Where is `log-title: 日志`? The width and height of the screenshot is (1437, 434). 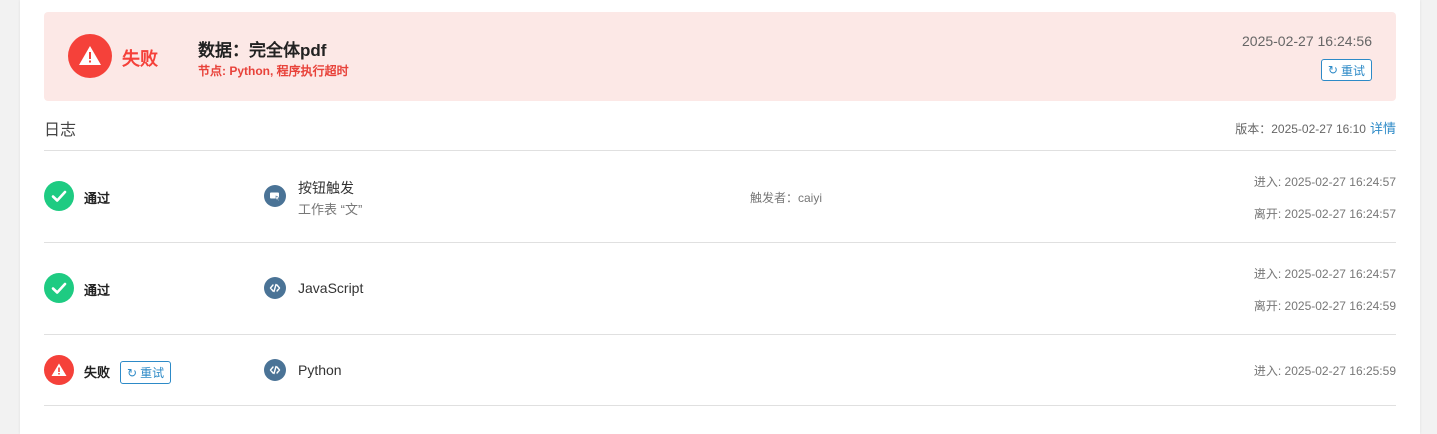
log-title: 日志 is located at coordinates (60, 130).